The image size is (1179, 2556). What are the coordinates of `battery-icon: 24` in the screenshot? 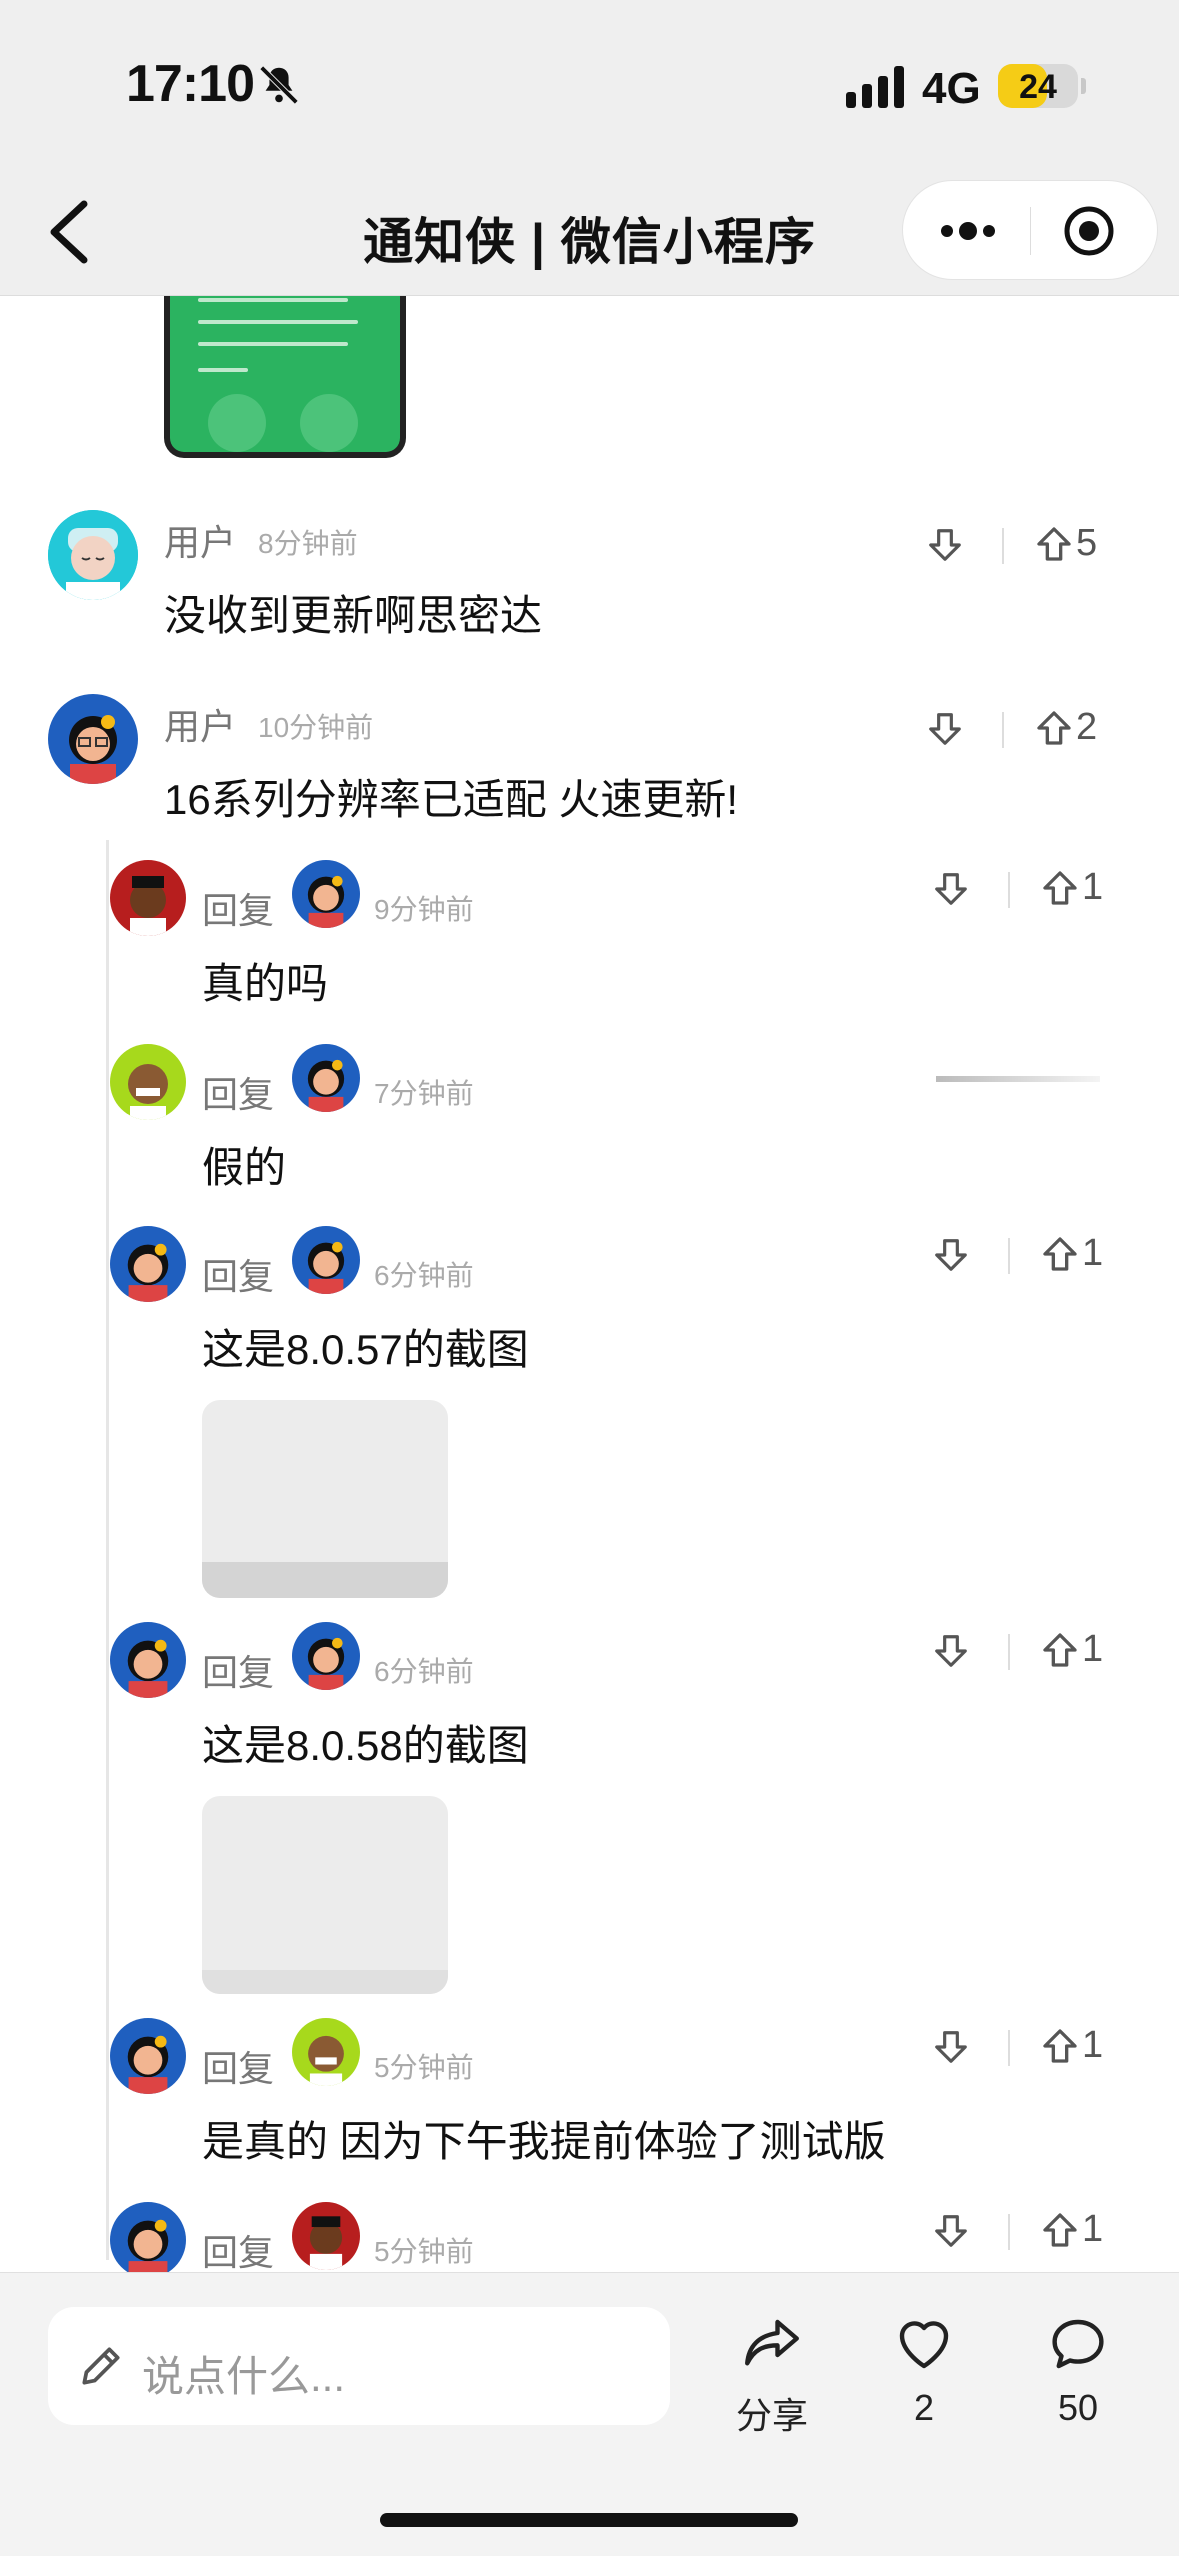 It's located at (1042, 86).